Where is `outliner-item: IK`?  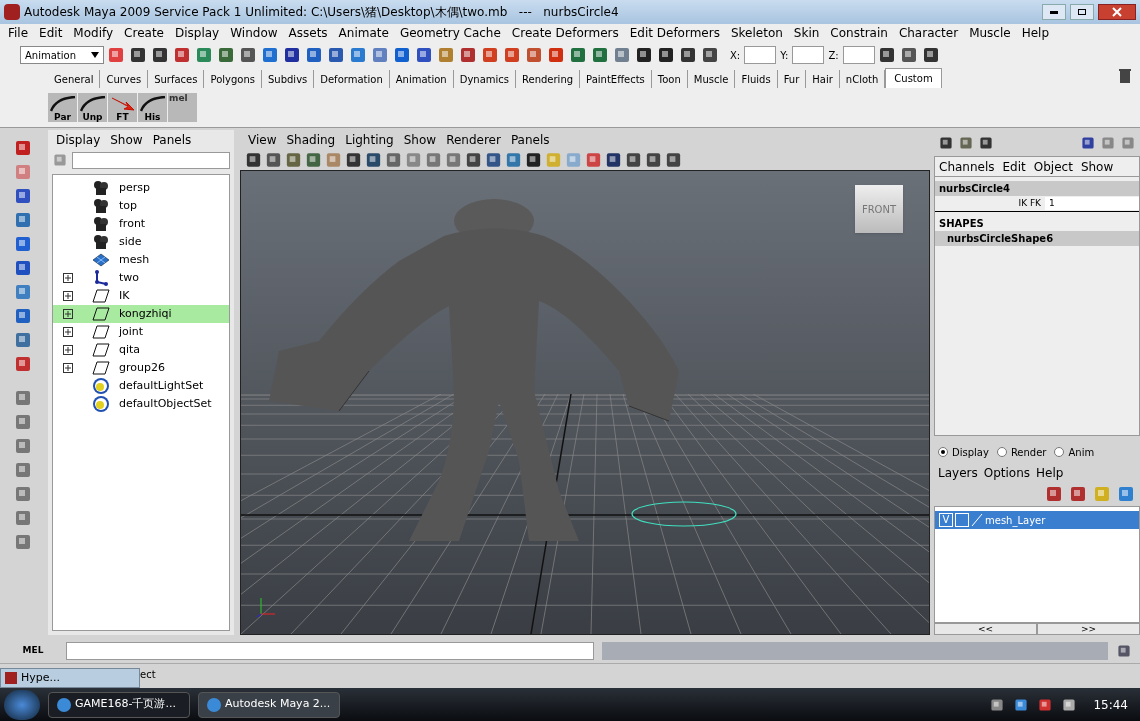
outliner-item: IK is located at coordinates (141, 296).